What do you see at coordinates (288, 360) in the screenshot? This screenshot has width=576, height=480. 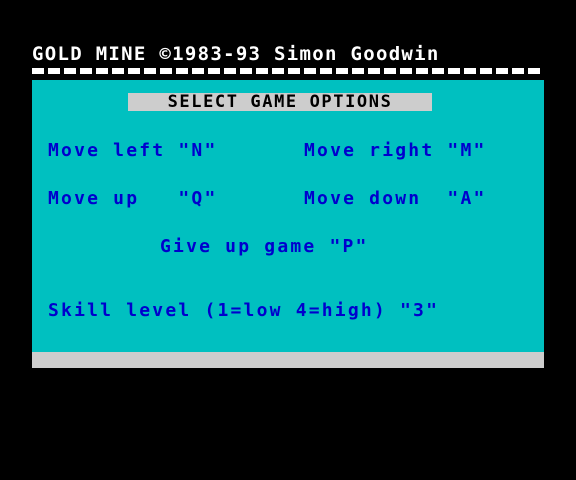 I see `panel-footer-bar` at bounding box center [288, 360].